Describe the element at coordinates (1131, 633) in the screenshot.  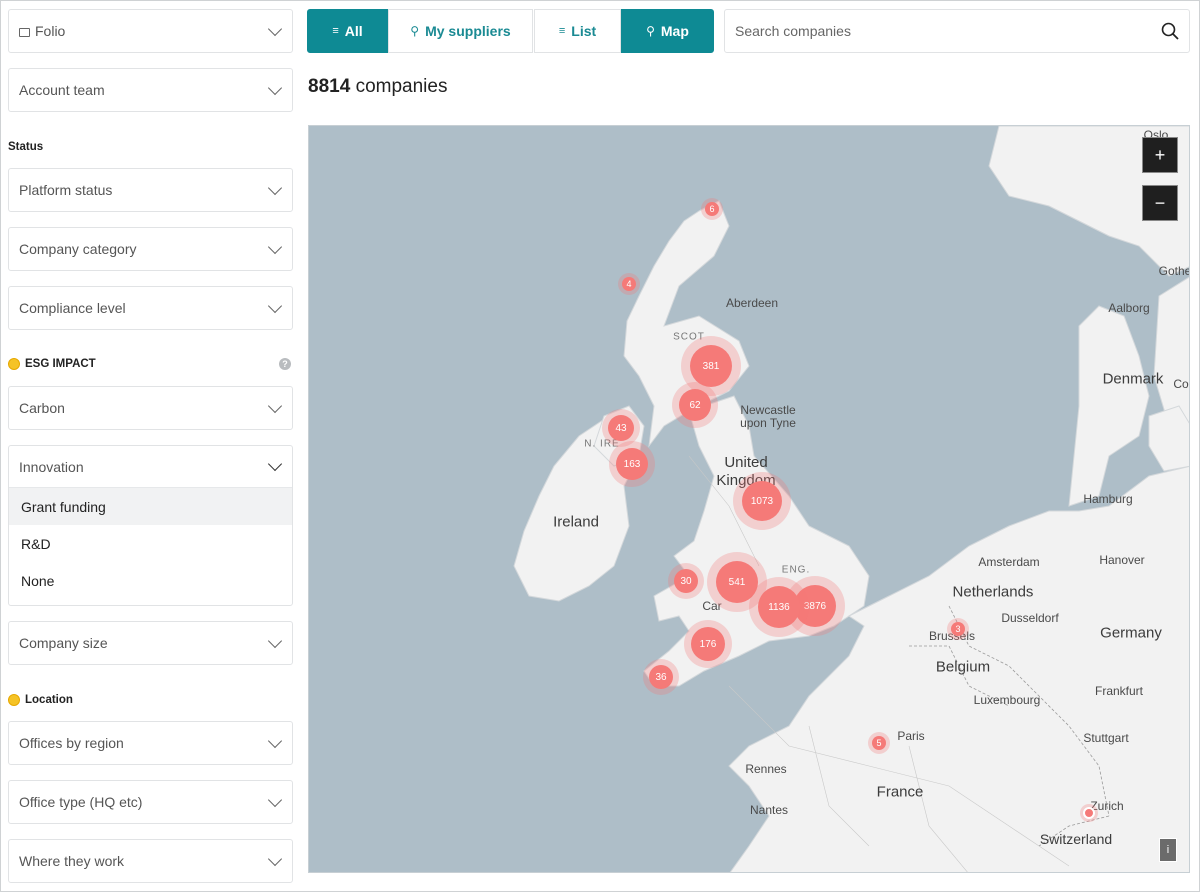
I see `map-label-germany: Germany` at that location.